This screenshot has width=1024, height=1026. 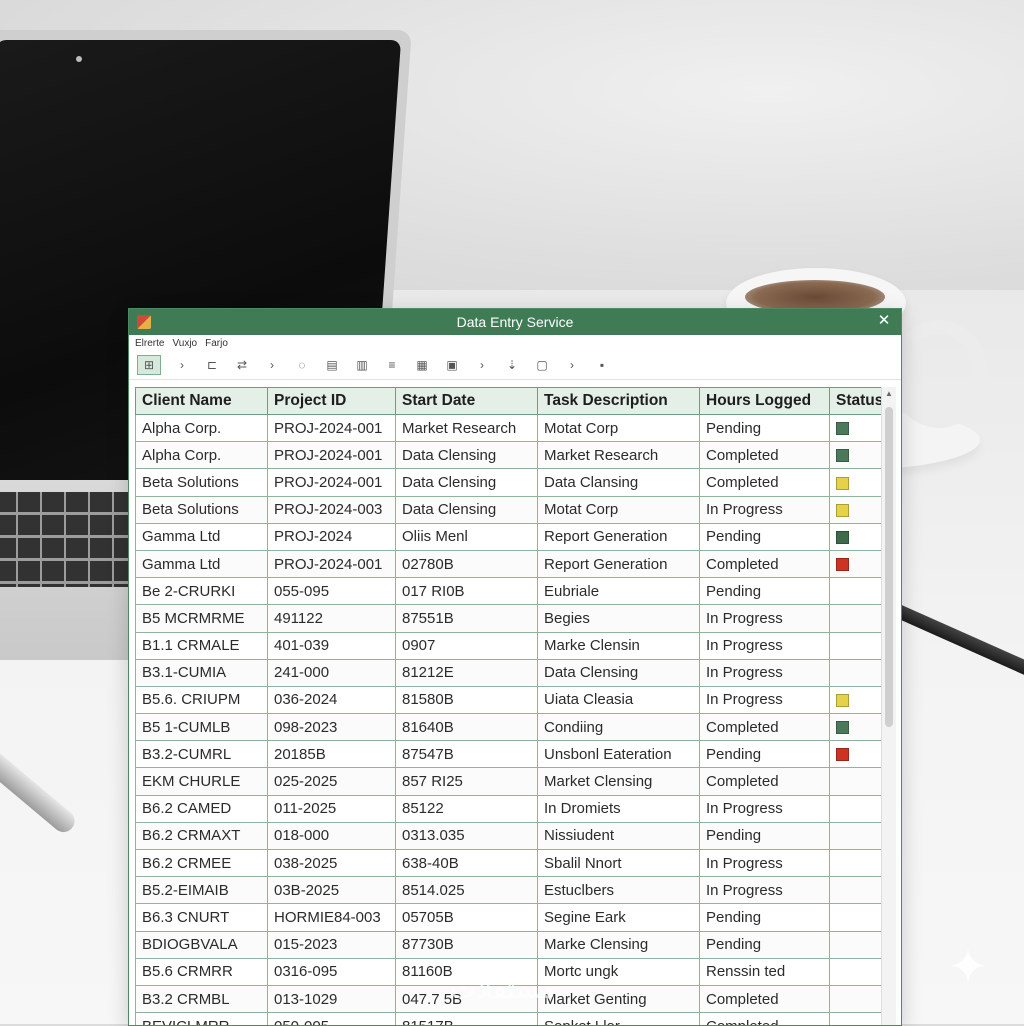 What do you see at coordinates (331, 645) in the screenshot?
I see `table-cell: 401-039` at bounding box center [331, 645].